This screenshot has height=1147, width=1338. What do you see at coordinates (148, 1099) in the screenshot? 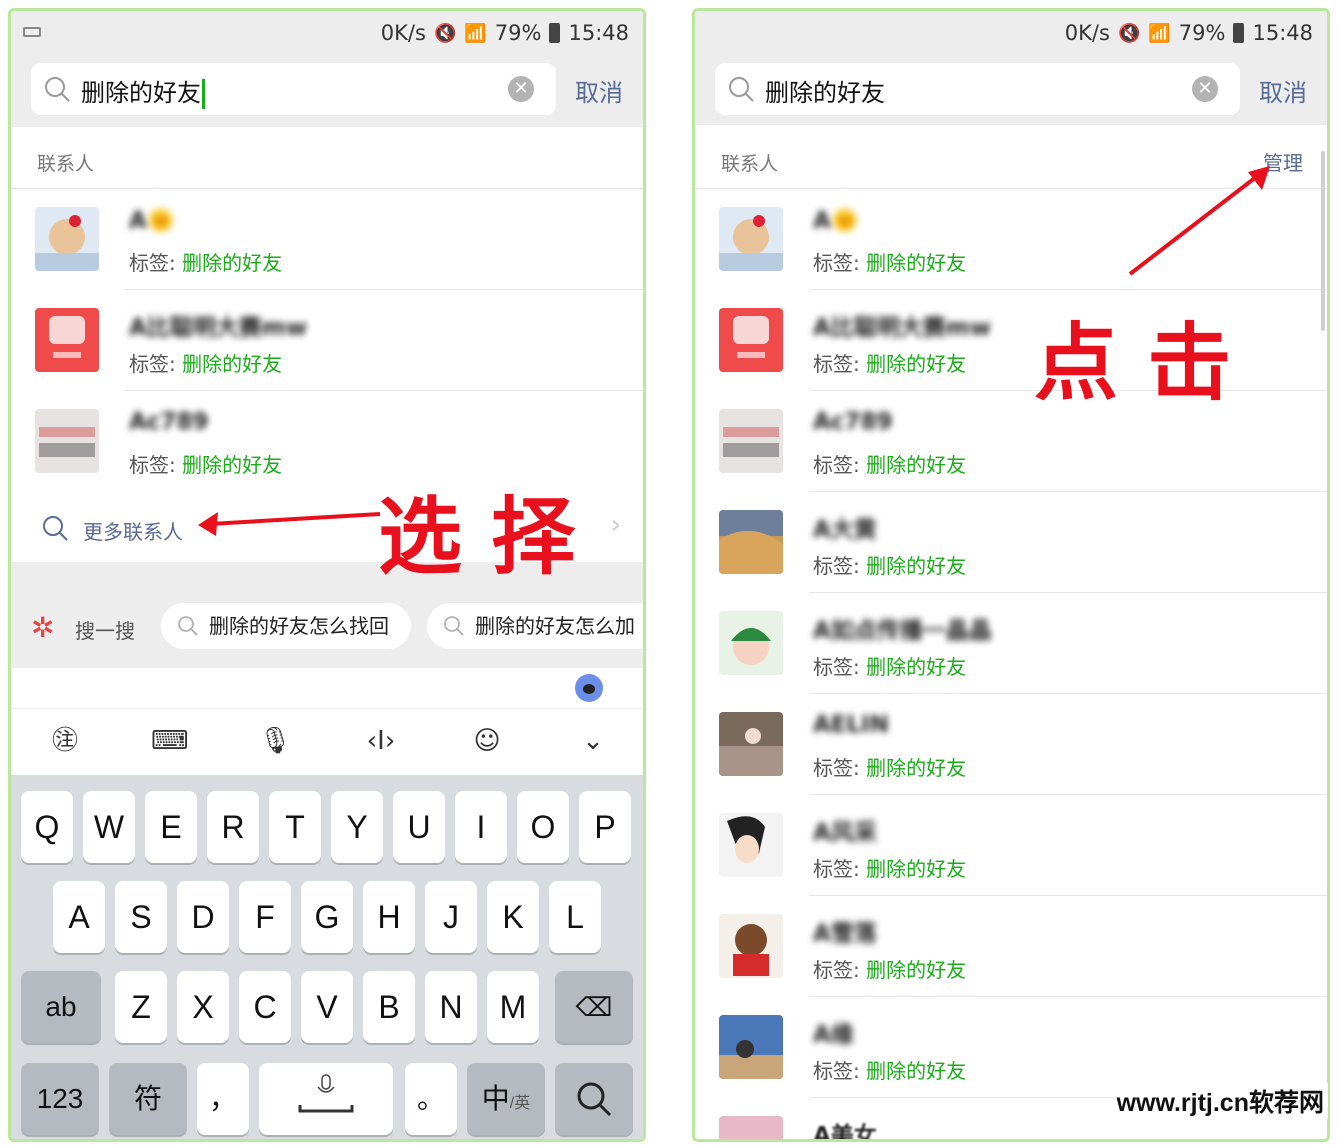
I see `symbols-key: 符` at bounding box center [148, 1099].